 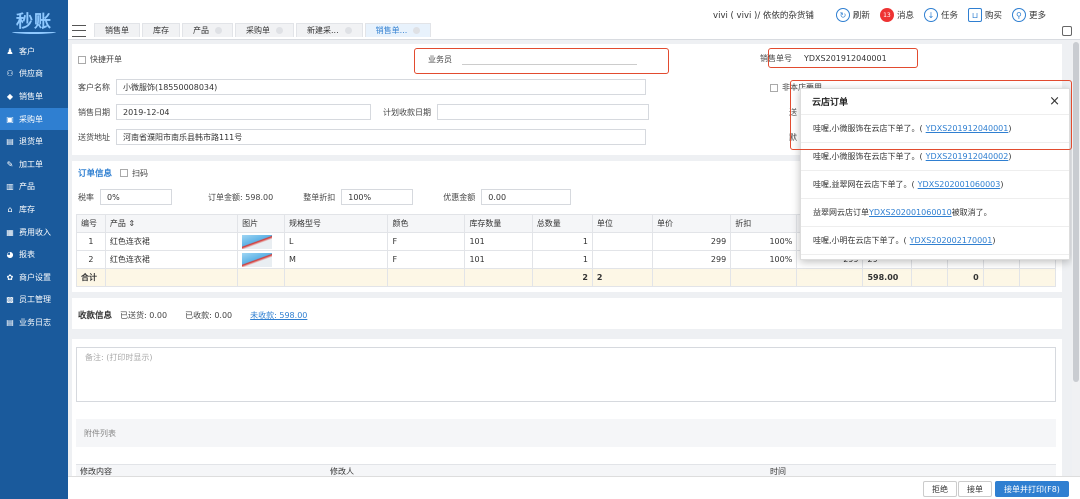 I want to click on sidebar-item: ⌂ 库存, so click(x=34, y=209).